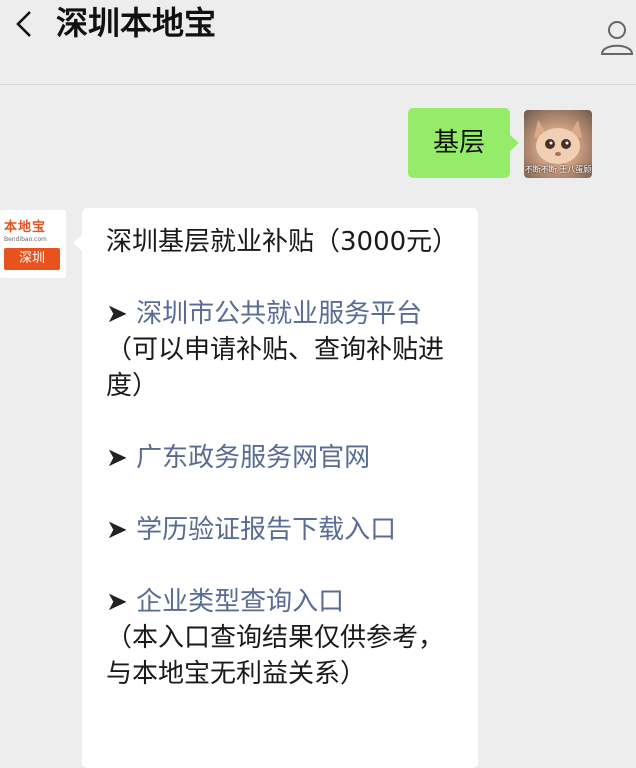  Describe the element at coordinates (617, 37) in the screenshot. I see `profile-icon` at that location.